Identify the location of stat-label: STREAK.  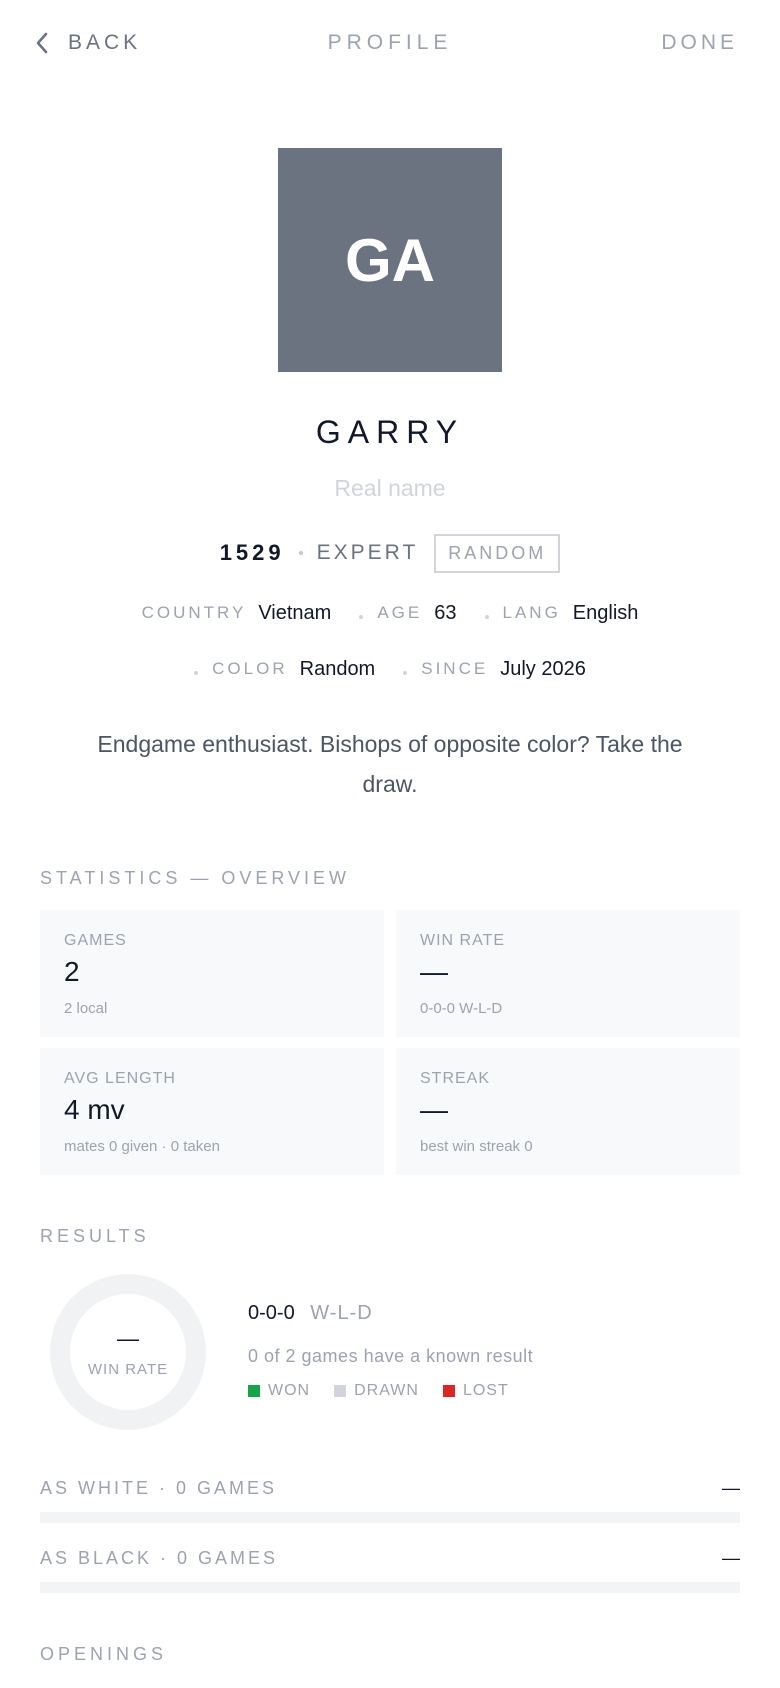
(455, 1078).